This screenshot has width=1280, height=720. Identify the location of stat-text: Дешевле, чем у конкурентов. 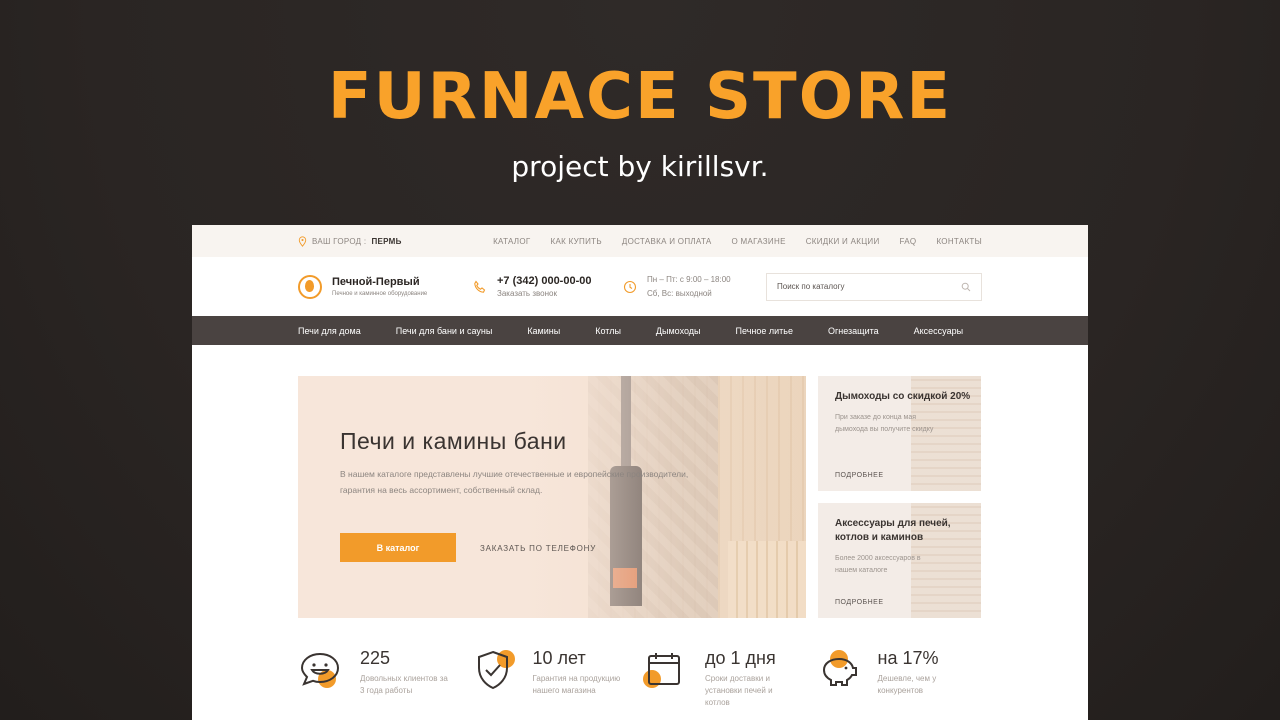
(907, 684).